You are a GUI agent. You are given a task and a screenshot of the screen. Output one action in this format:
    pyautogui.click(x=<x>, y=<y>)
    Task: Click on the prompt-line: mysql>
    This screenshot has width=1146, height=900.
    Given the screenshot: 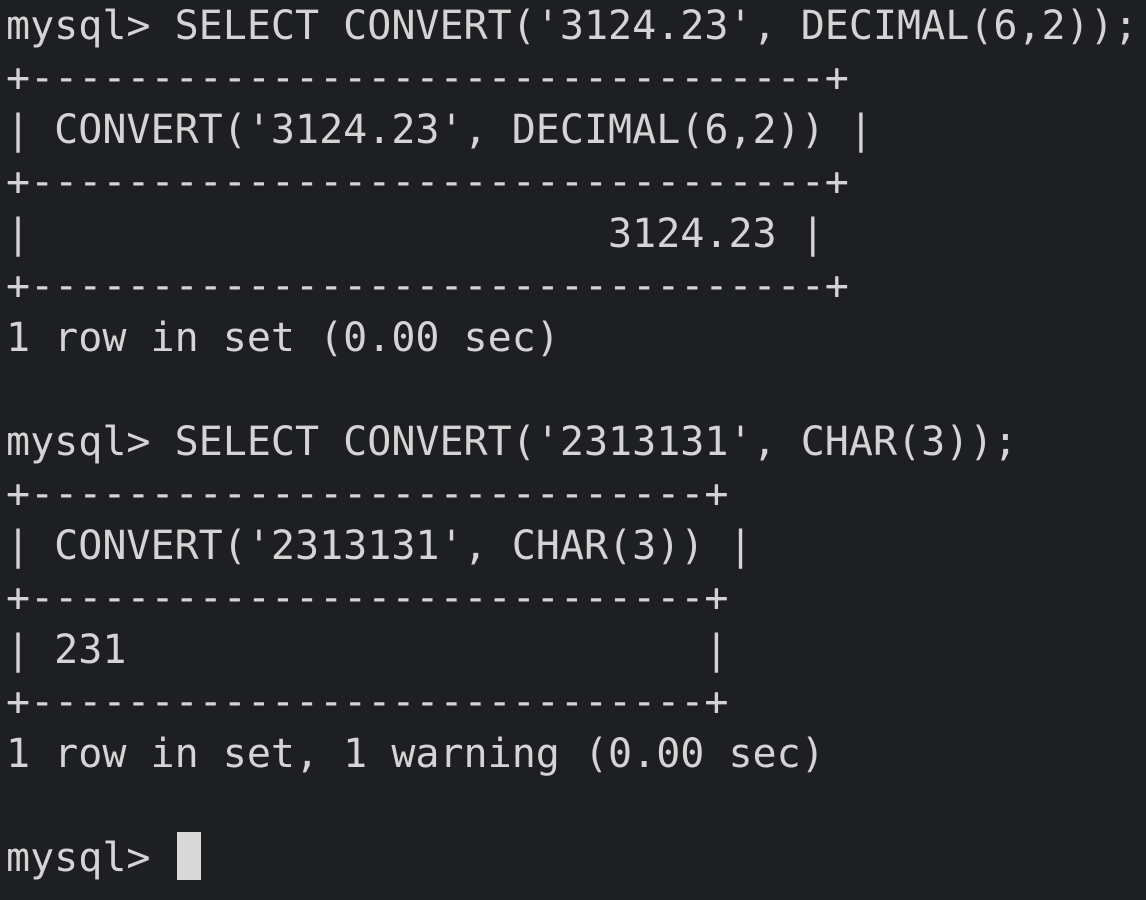 What is the action you would take?
    pyautogui.click(x=103, y=858)
    